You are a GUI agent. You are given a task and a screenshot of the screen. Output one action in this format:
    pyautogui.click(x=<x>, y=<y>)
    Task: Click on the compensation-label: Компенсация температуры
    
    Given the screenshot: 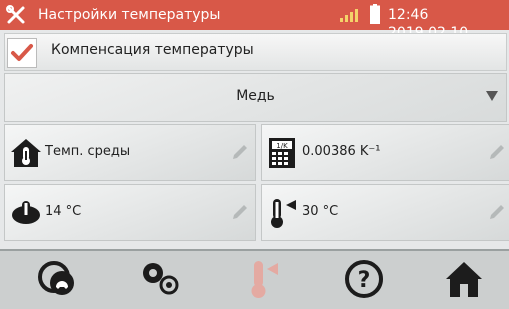 What is the action you would take?
    pyautogui.click(x=152, y=50)
    